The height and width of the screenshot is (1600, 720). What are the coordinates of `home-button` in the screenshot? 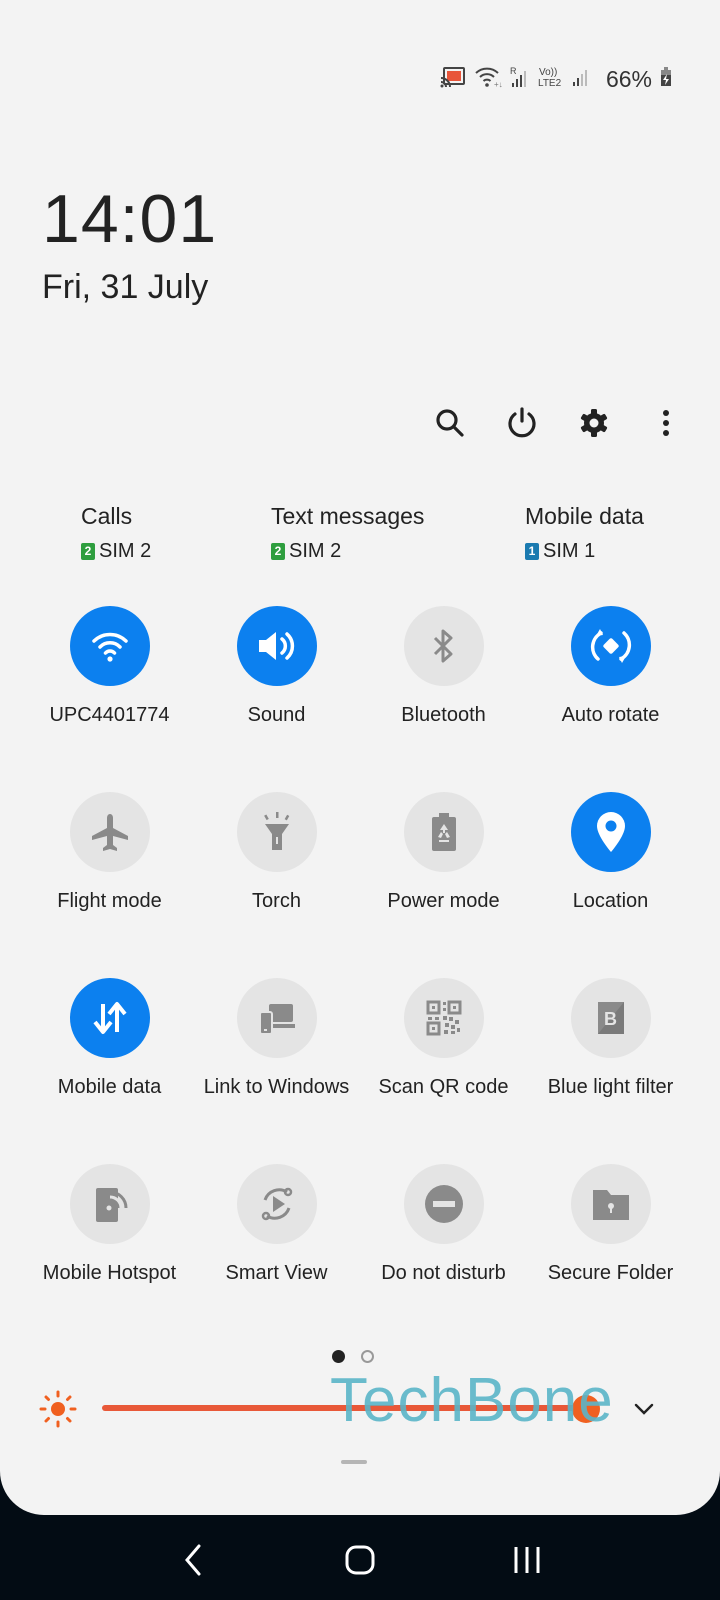 It's located at (360, 1560).